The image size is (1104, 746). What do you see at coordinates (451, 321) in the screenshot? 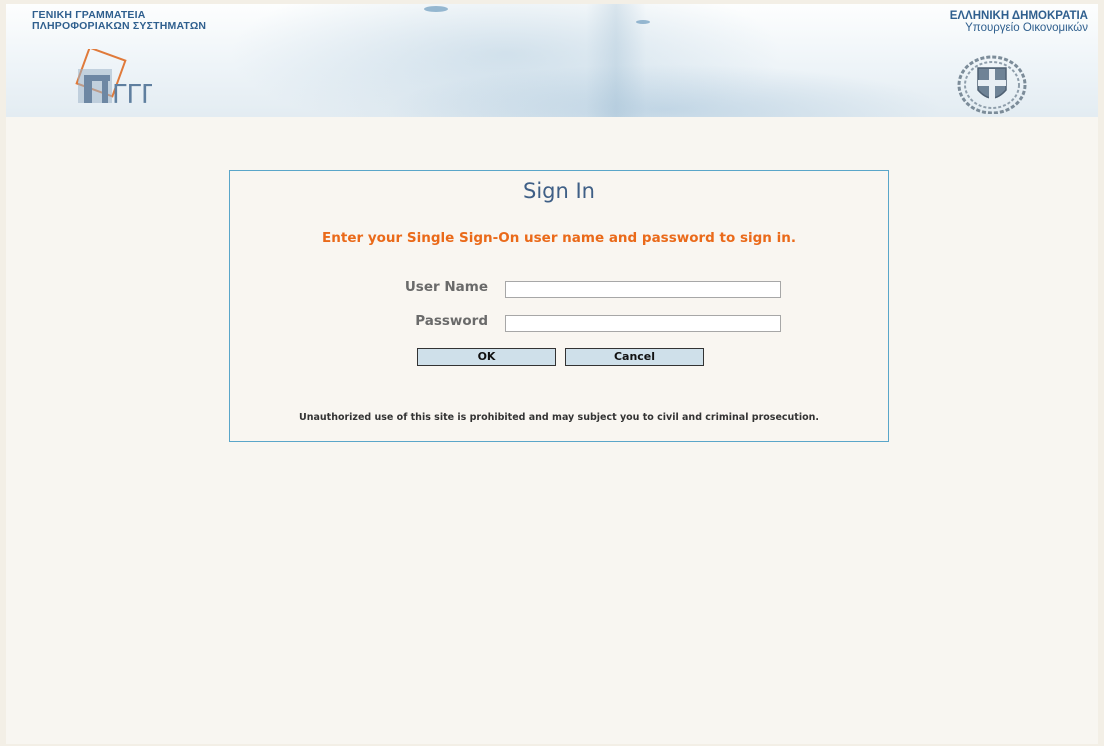
I see `password-label: Password` at bounding box center [451, 321].